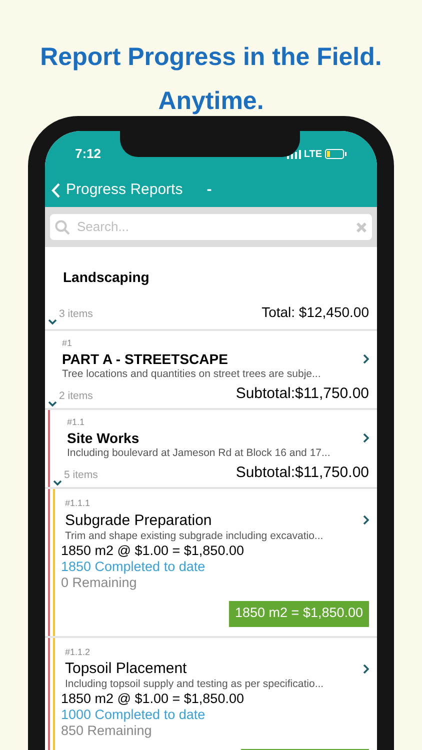  Describe the element at coordinates (99, 582) in the screenshot. I see `remaining-quantity: 0 Remaining` at that location.